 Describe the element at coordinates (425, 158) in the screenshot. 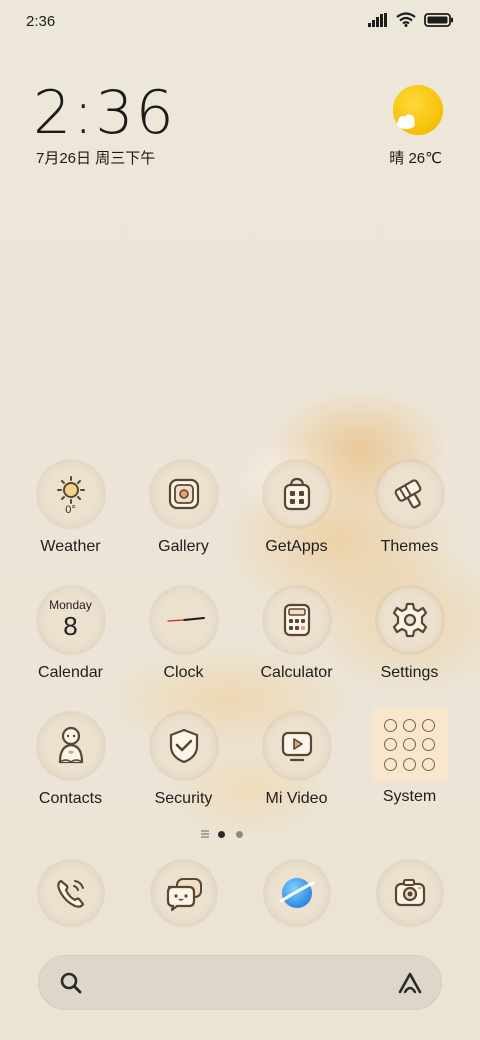

I see `weather-temperature: 26℃` at that location.